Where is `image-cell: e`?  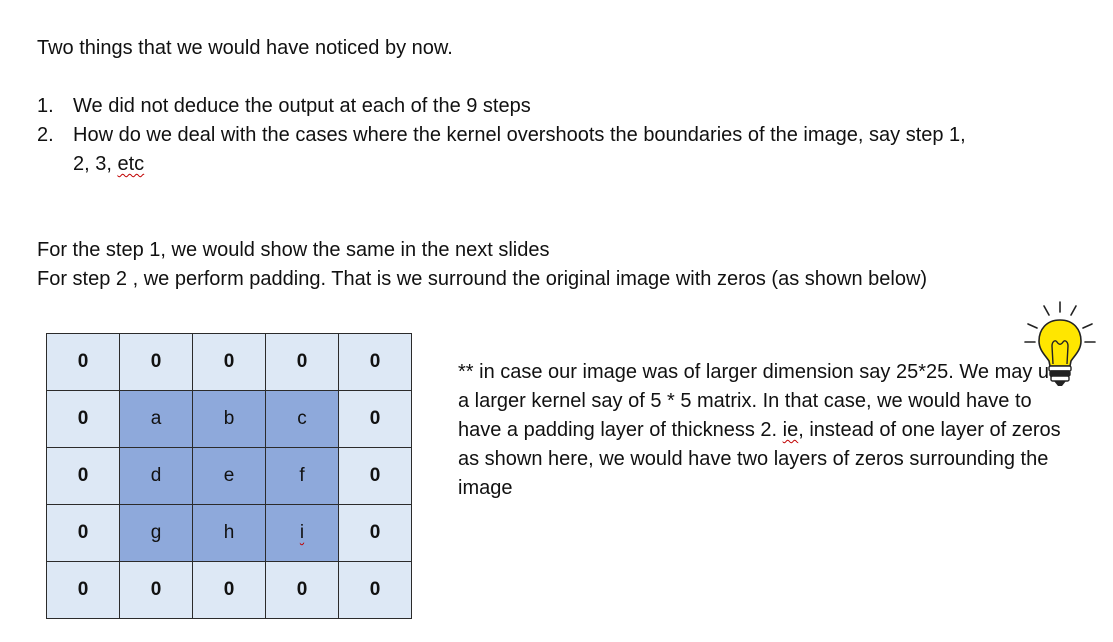 image-cell: e is located at coordinates (229, 476).